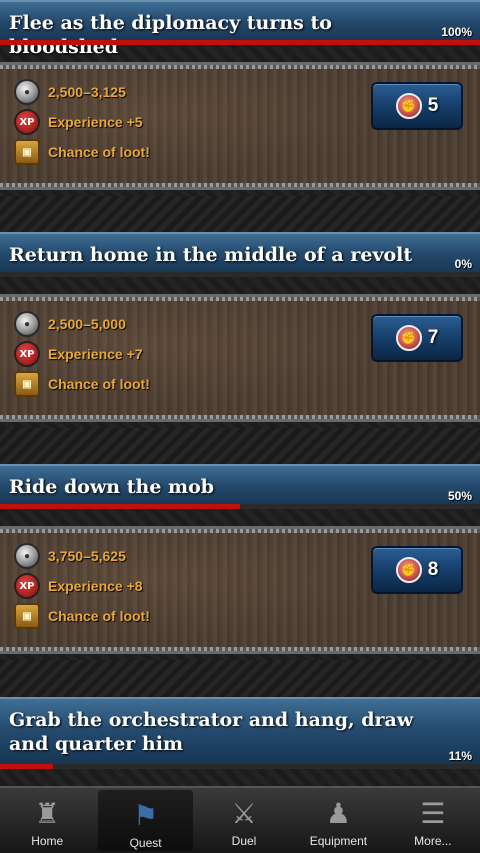 The height and width of the screenshot is (853, 480). I want to click on energy-cost: 8, so click(433, 569).